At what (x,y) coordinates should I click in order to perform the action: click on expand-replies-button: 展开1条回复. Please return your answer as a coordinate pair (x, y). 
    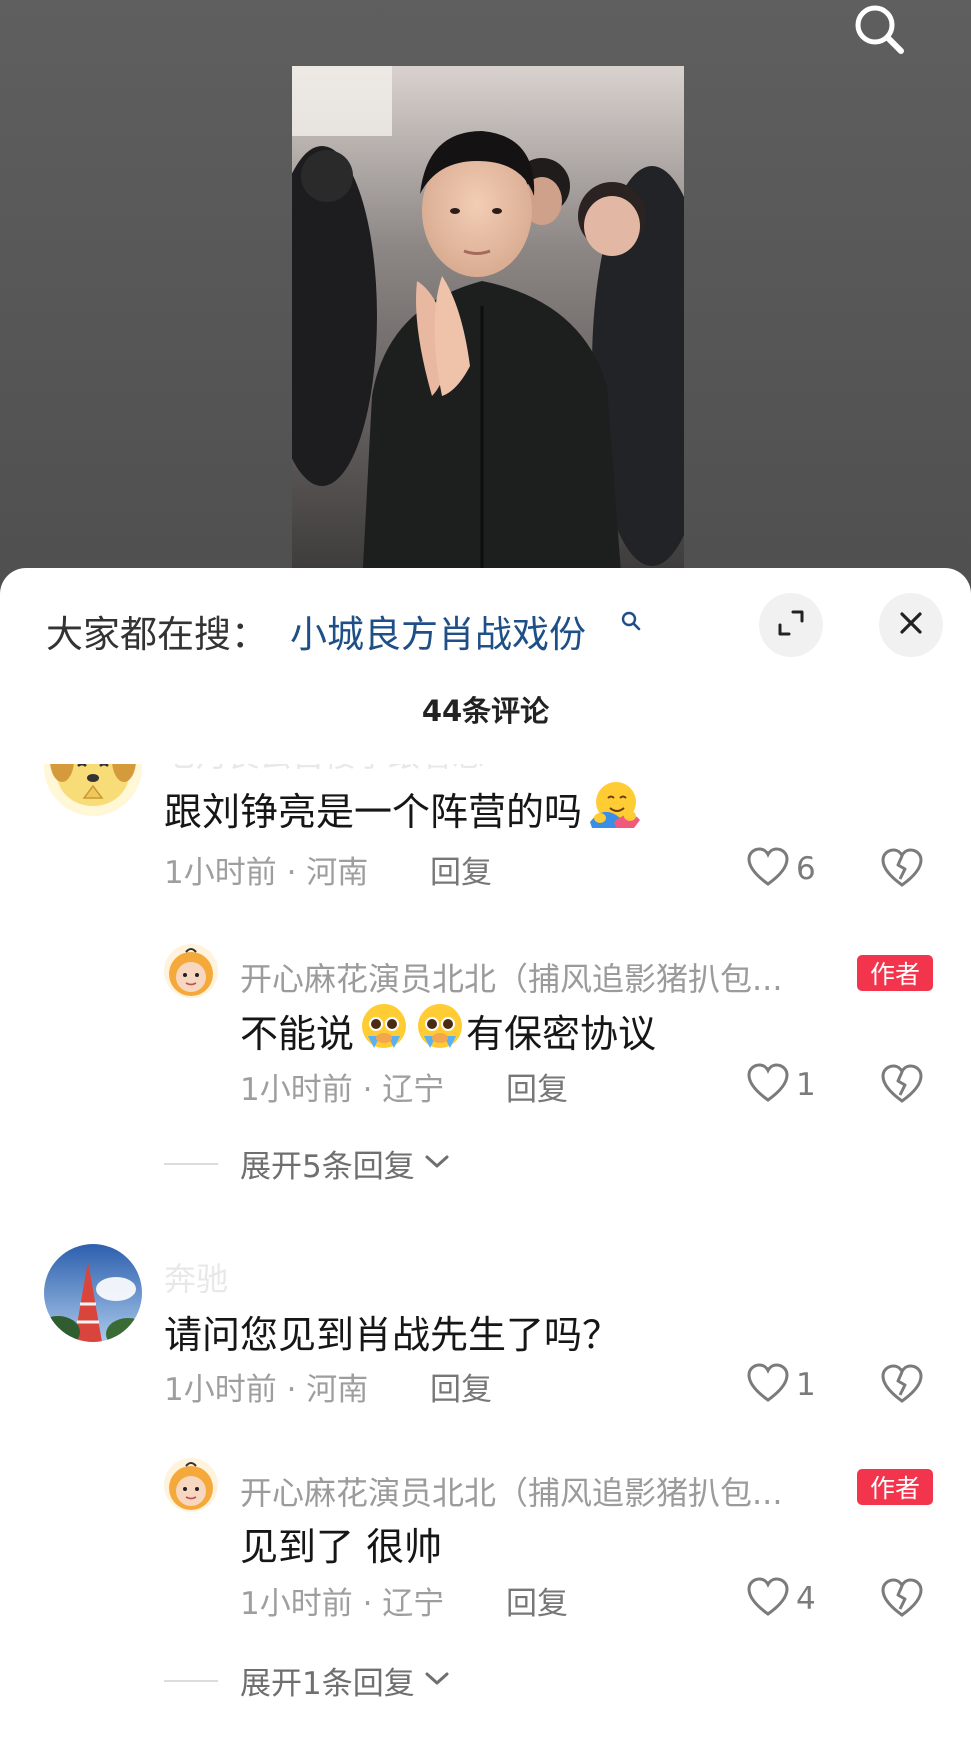
    Looking at the image, I should click on (307, 1680).